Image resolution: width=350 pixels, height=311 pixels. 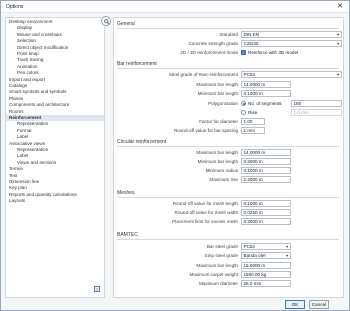 I want to click on concrete-grade-label: Concrete strength grade, so click(x=213, y=43).